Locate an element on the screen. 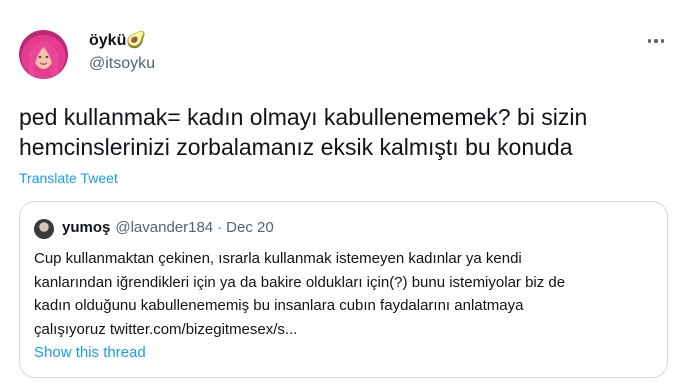 The image size is (690, 391). quoted-author-handle: @lavander184 is located at coordinates (164, 227).